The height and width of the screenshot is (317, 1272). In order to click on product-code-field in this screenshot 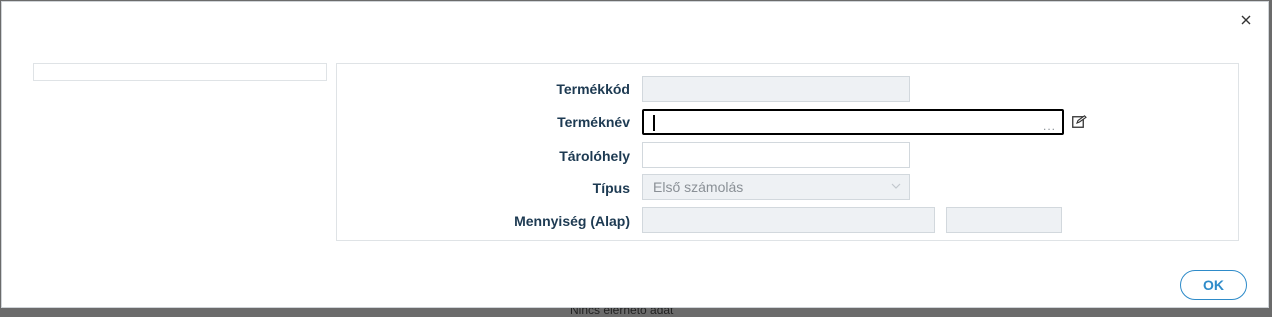, I will do `click(776, 89)`.